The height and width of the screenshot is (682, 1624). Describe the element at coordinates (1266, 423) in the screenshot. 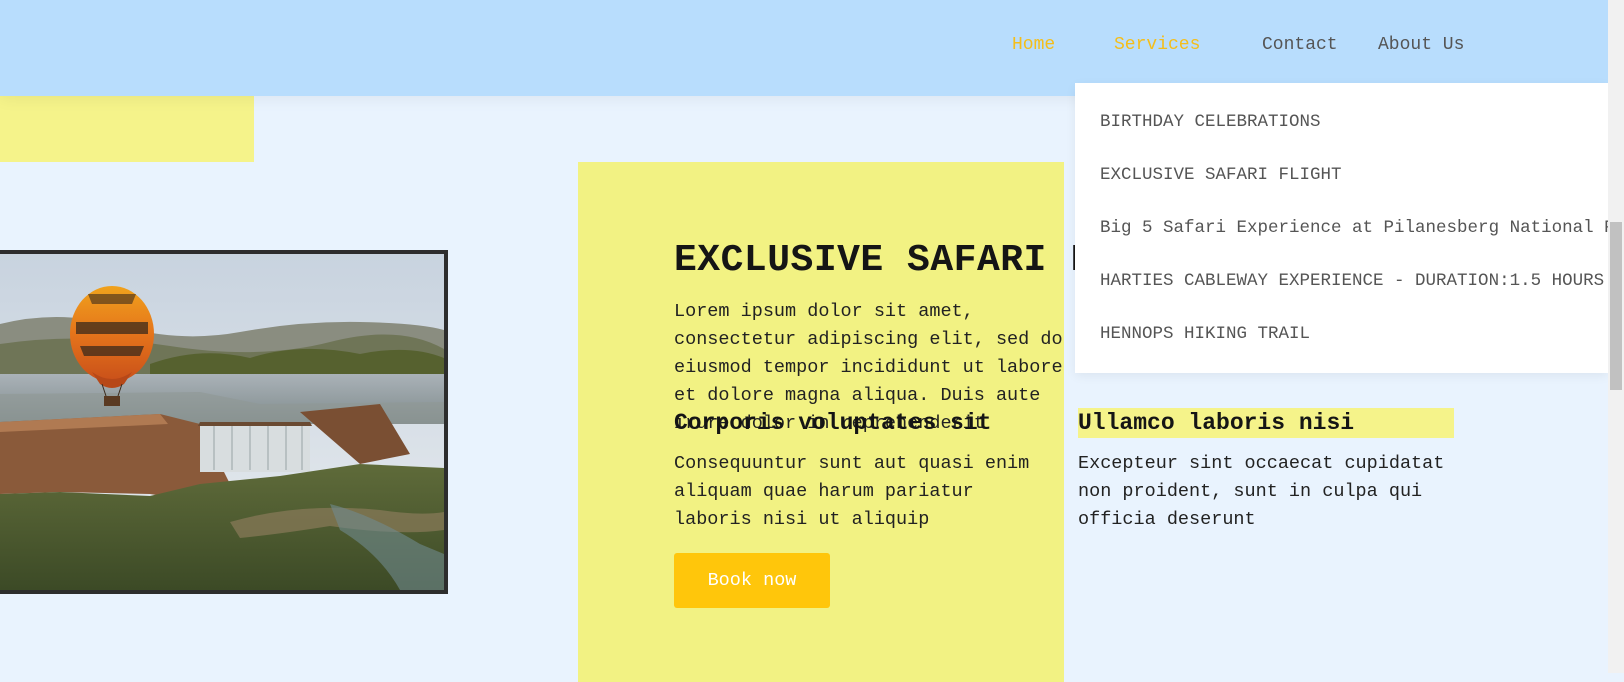

I see `feature-title-2: Ullamco laboris nisi` at that location.